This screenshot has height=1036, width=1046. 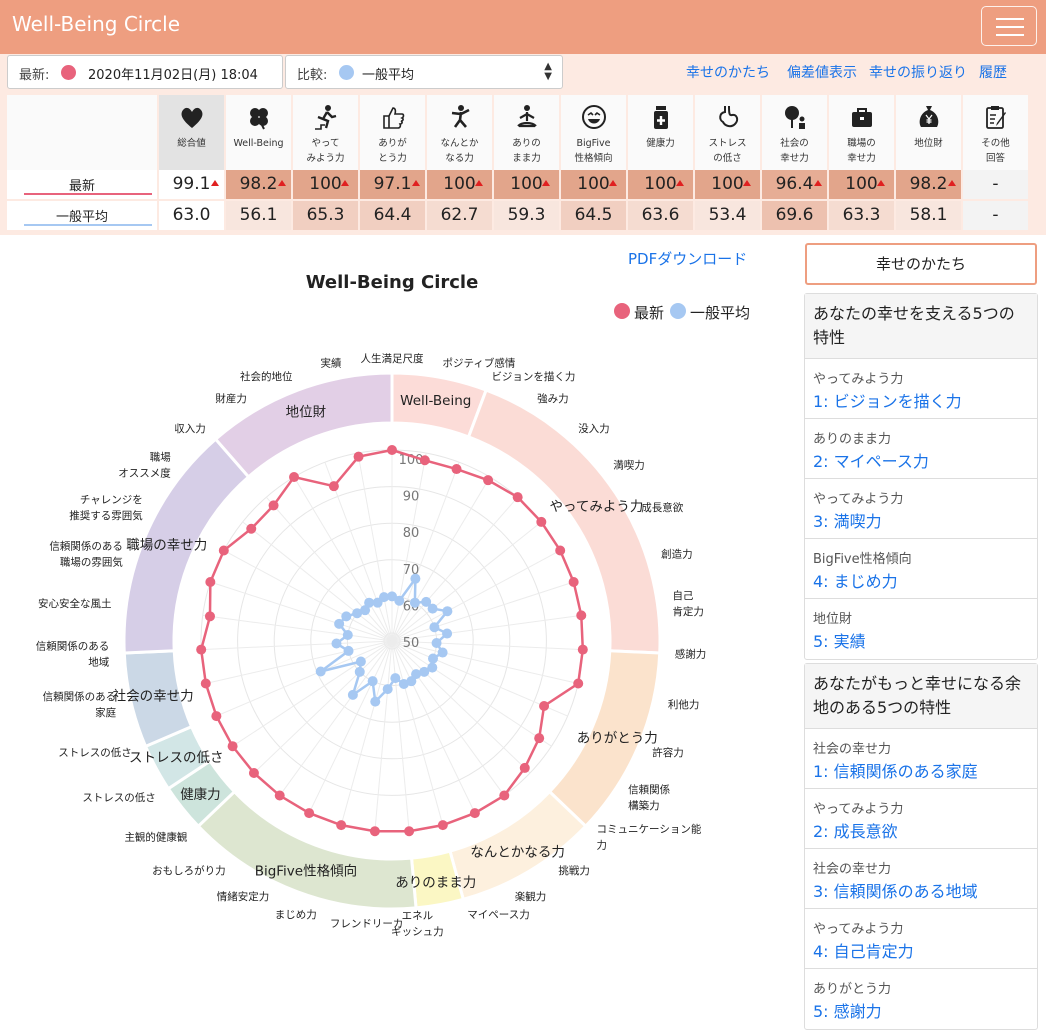 What do you see at coordinates (191, 184) in the screenshot?
I see `score-latest-cell: 99.1` at bounding box center [191, 184].